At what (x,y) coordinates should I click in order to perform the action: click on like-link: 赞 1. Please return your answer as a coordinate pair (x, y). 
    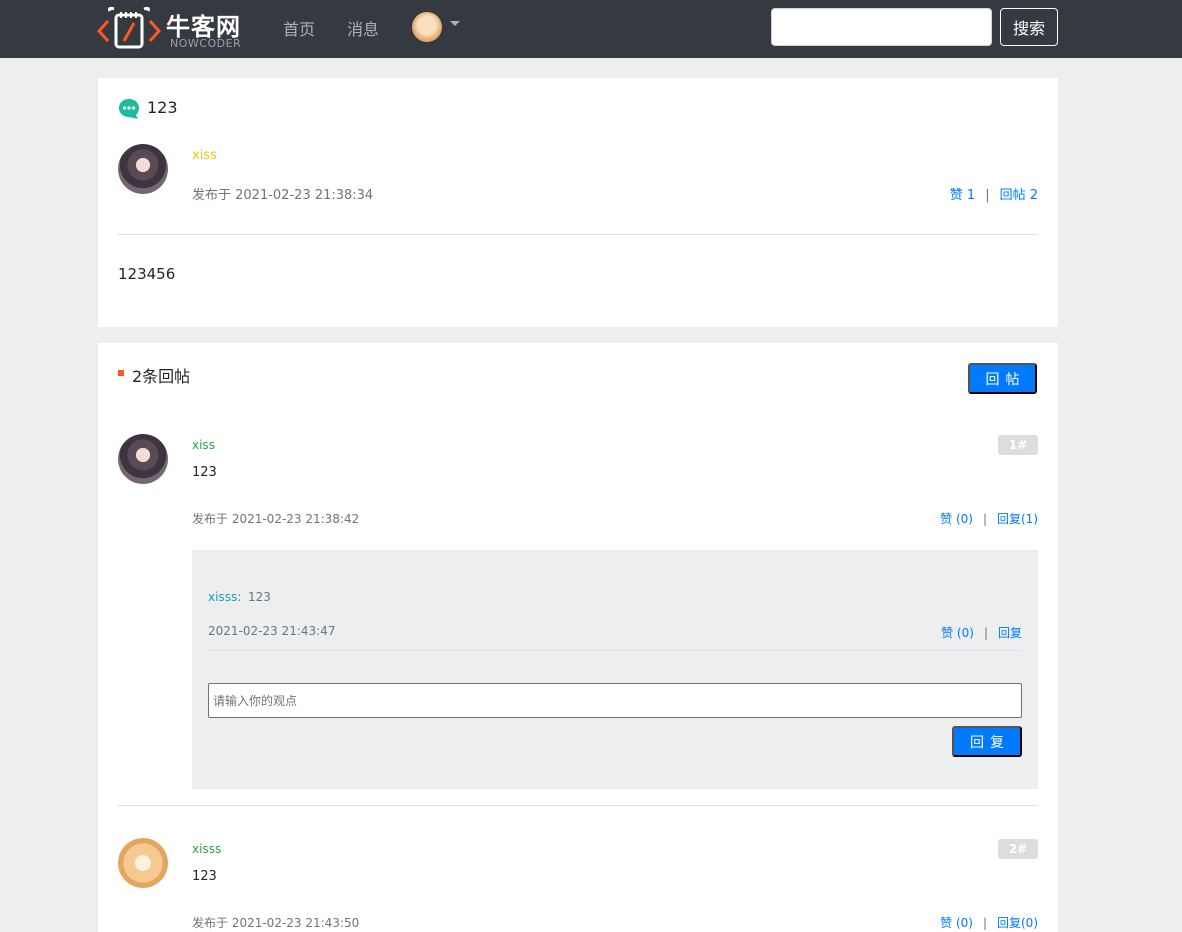
    Looking at the image, I should click on (962, 195).